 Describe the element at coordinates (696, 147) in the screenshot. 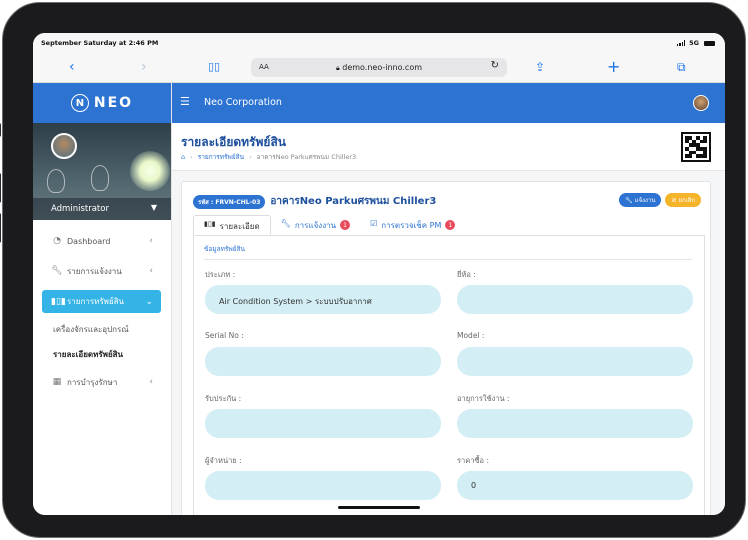

I see `qr-code-icon` at that location.